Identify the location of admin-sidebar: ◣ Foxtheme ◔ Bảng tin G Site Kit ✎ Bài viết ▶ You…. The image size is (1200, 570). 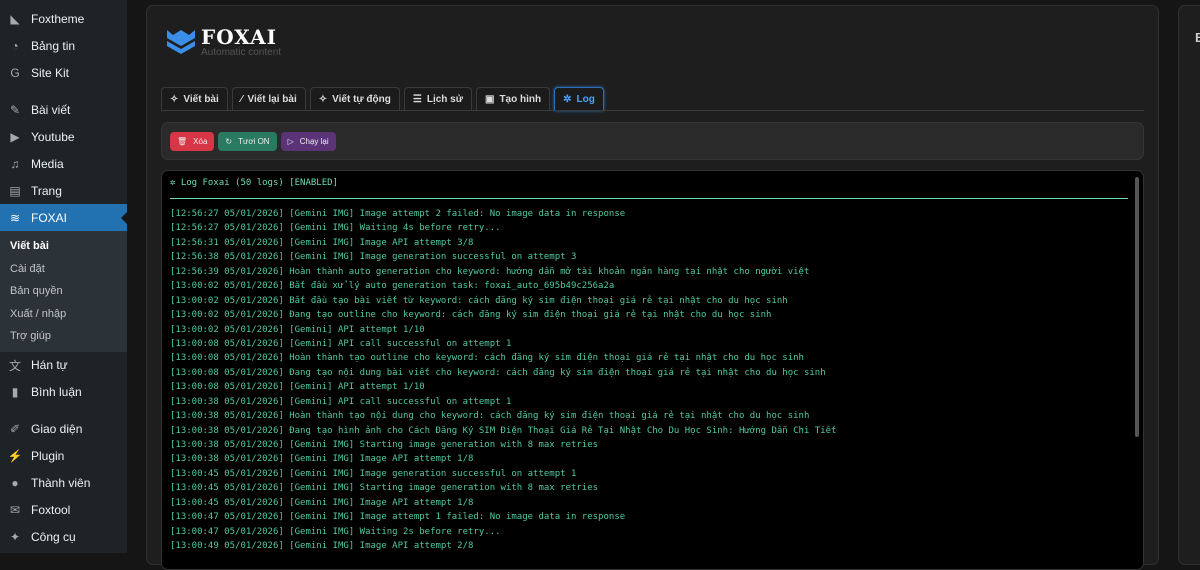
(63, 276).